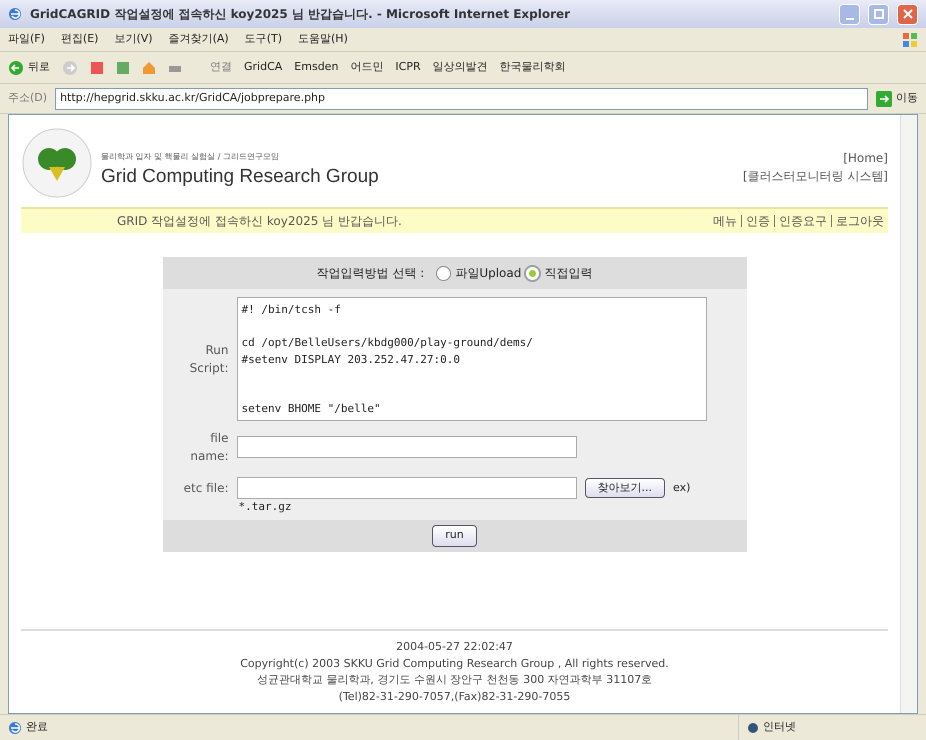  What do you see at coordinates (461, 99) in the screenshot?
I see `address-field: http://hepgrid.skku.ac.kr/GridCA/jobprepare.php` at bounding box center [461, 99].